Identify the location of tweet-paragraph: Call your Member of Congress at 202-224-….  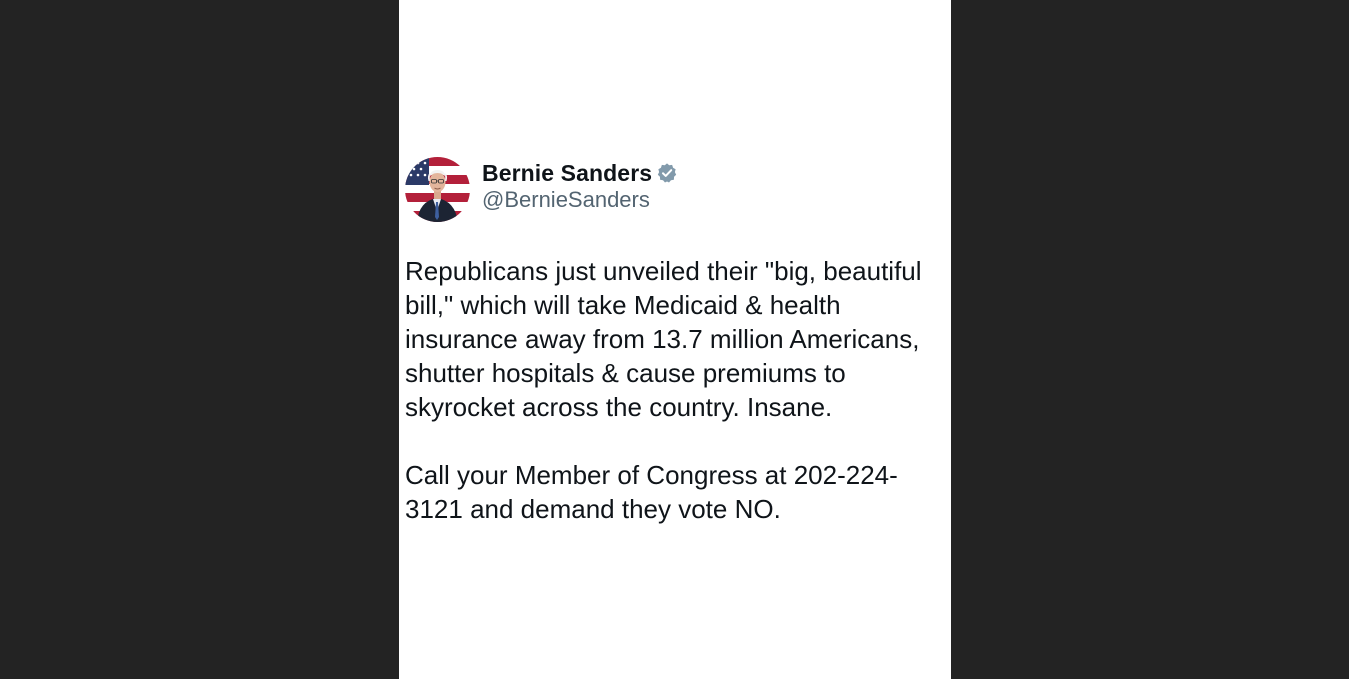
(651, 492).